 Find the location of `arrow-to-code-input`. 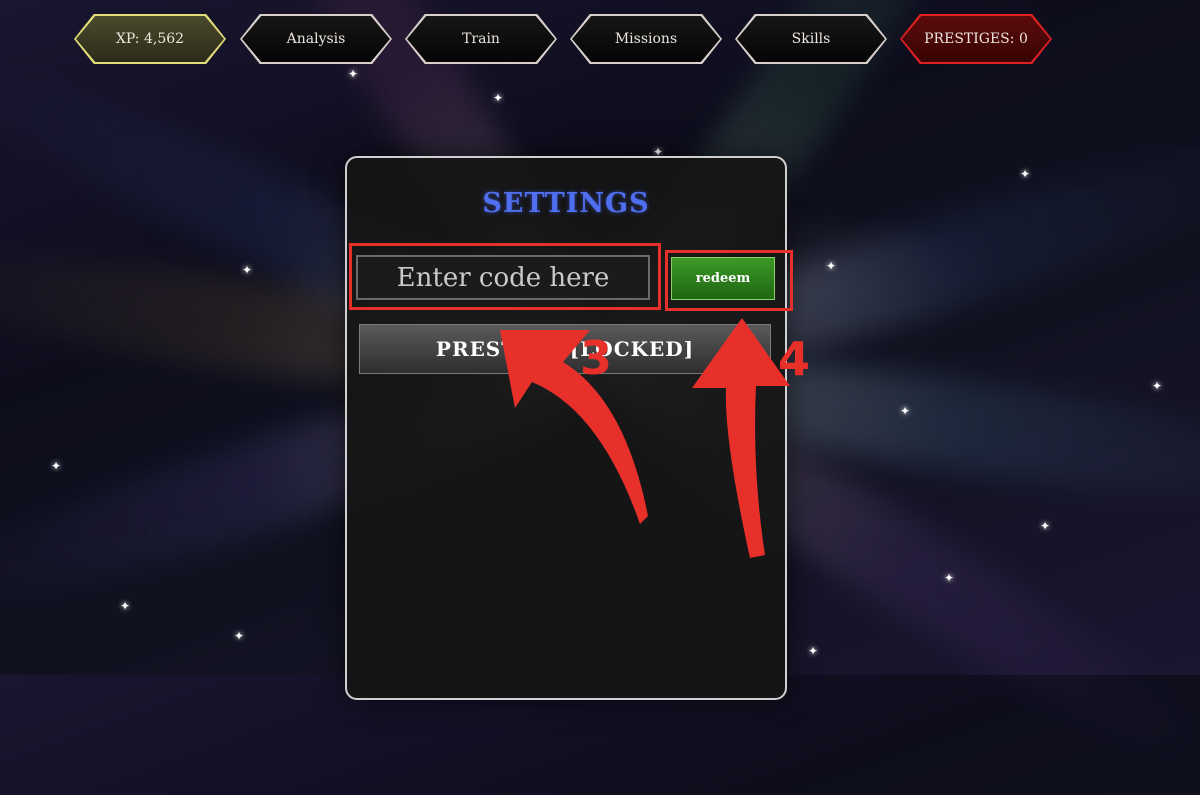

arrow-to-code-input is located at coordinates (574, 427).